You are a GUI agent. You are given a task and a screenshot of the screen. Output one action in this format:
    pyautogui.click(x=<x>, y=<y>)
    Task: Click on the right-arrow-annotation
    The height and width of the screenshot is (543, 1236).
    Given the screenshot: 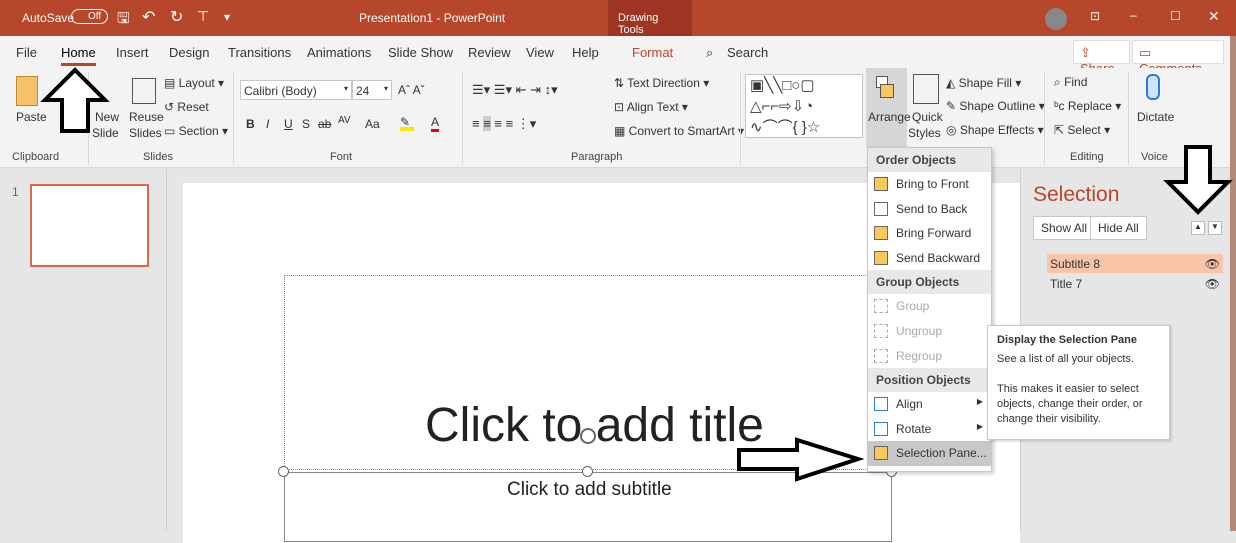 What is the action you would take?
    pyautogui.click(x=801, y=459)
    